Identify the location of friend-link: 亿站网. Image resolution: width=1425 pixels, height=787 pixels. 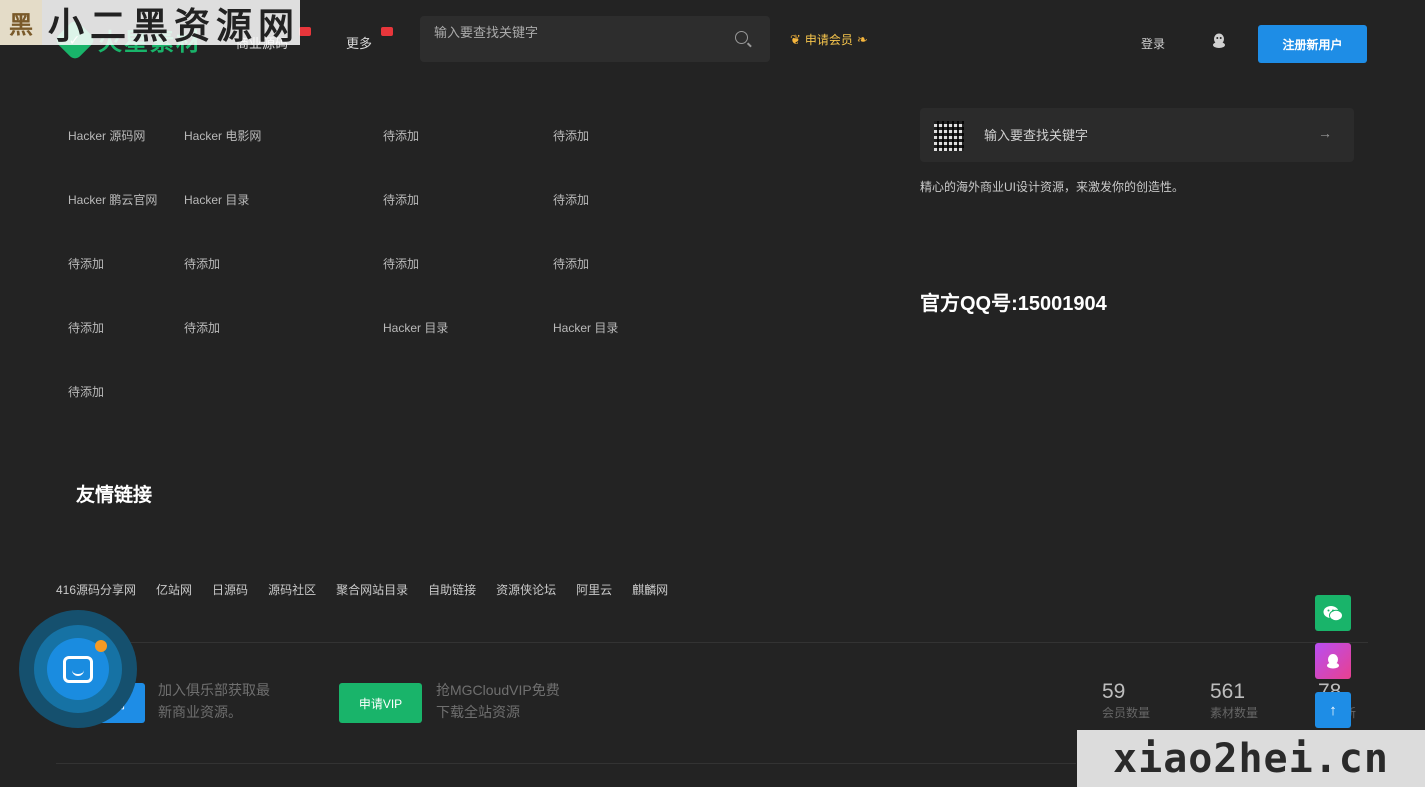
(174, 589).